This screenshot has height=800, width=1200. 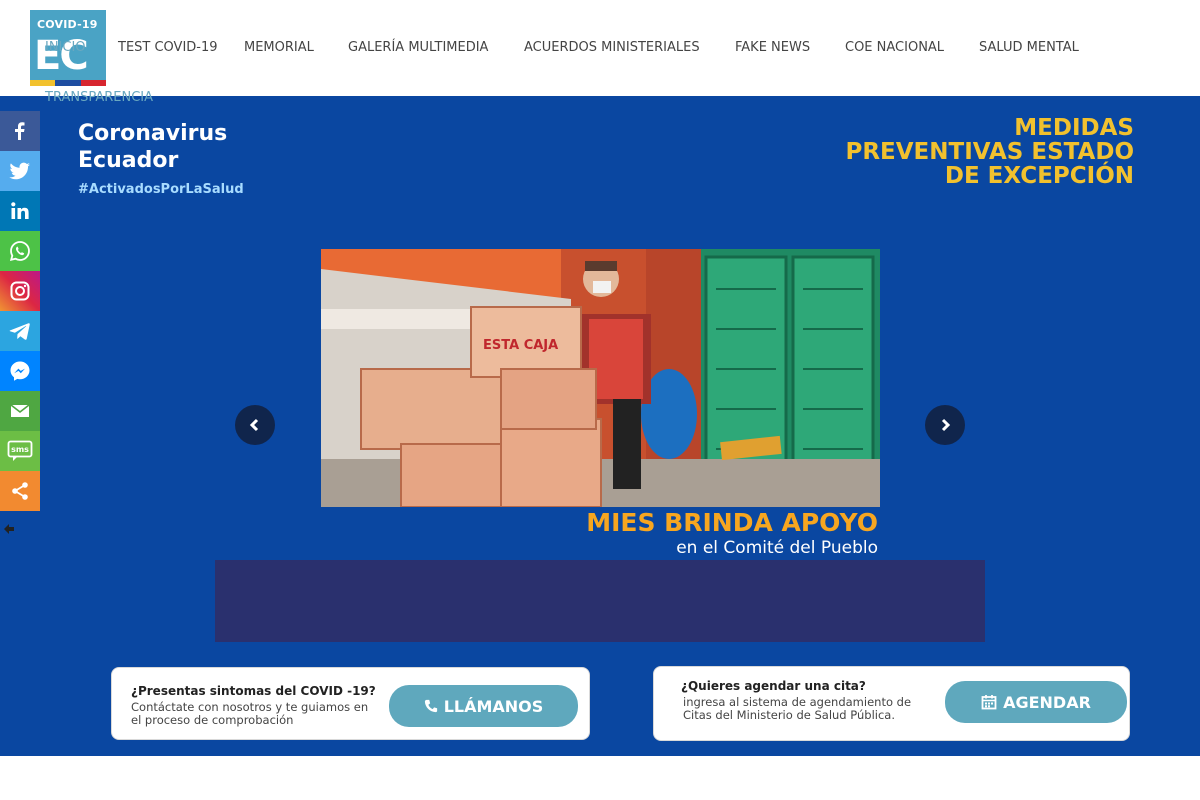 I want to click on brand-line-coronavirus: Coronavirus, so click(x=153, y=133).